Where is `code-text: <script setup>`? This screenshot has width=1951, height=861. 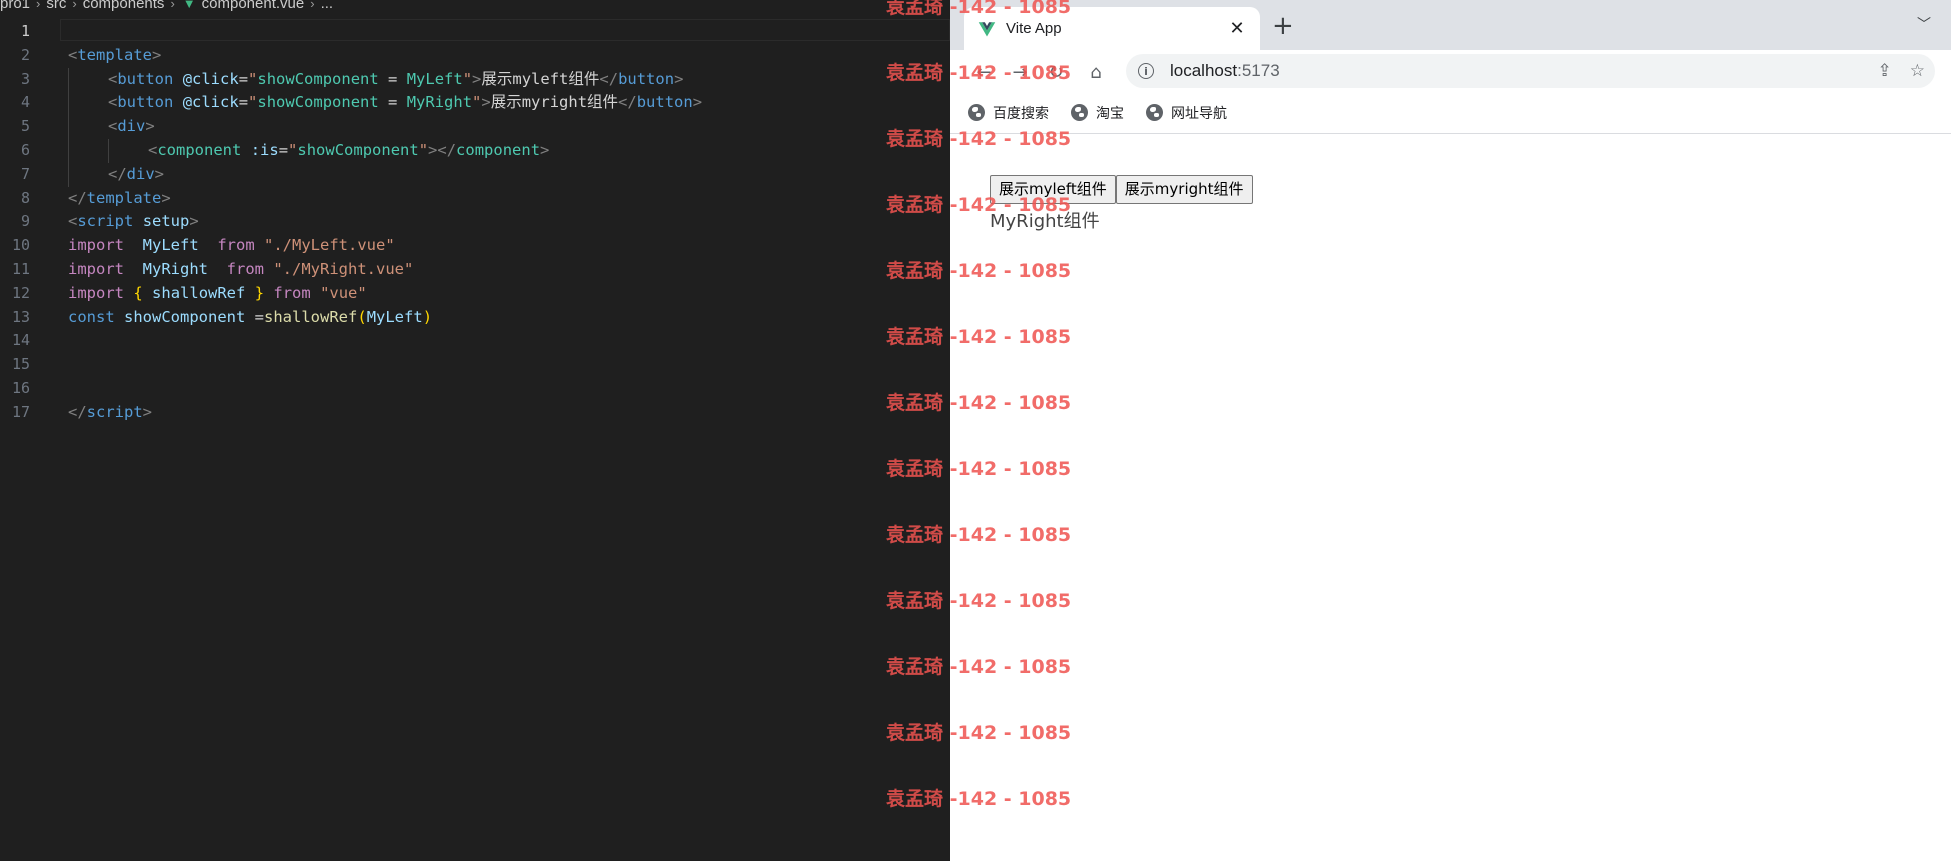 code-text: <script setup> is located at coordinates (114, 222).